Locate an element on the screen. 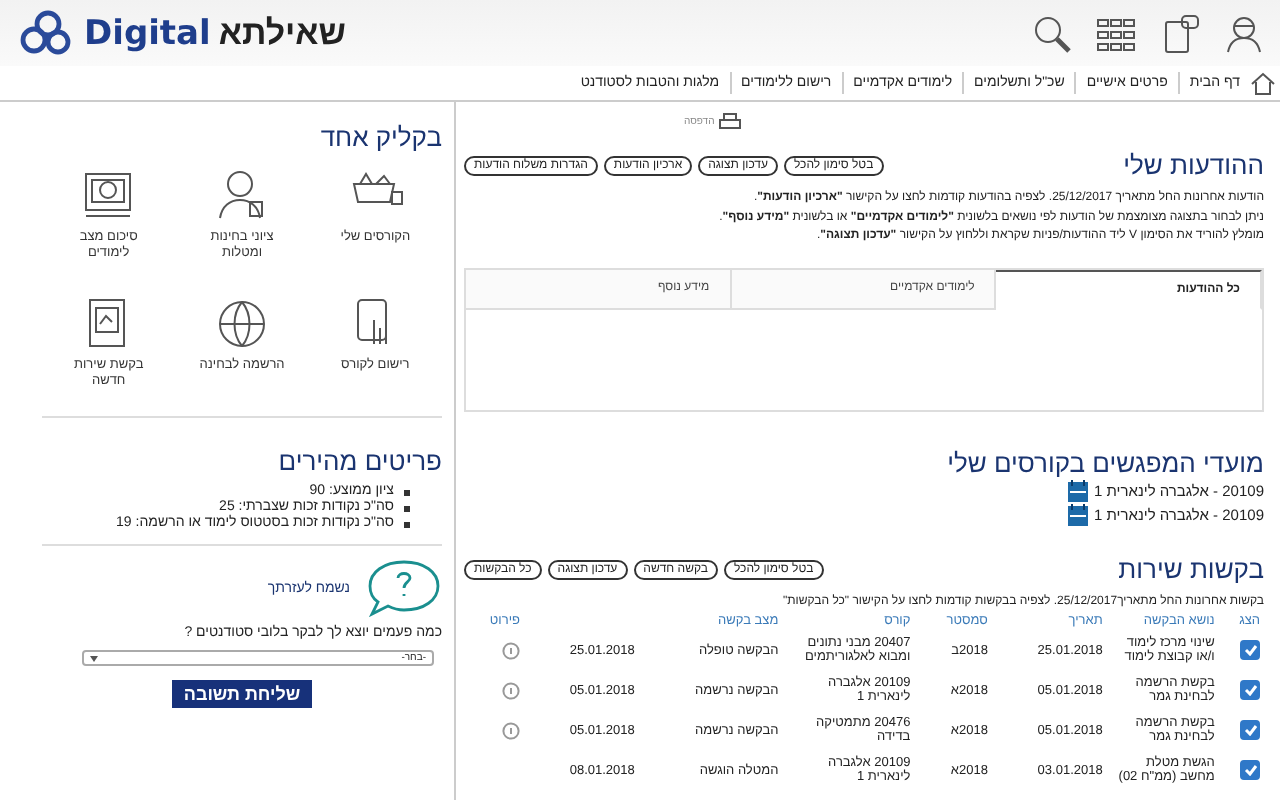  section-title: פריטים מהירים is located at coordinates (359, 461).